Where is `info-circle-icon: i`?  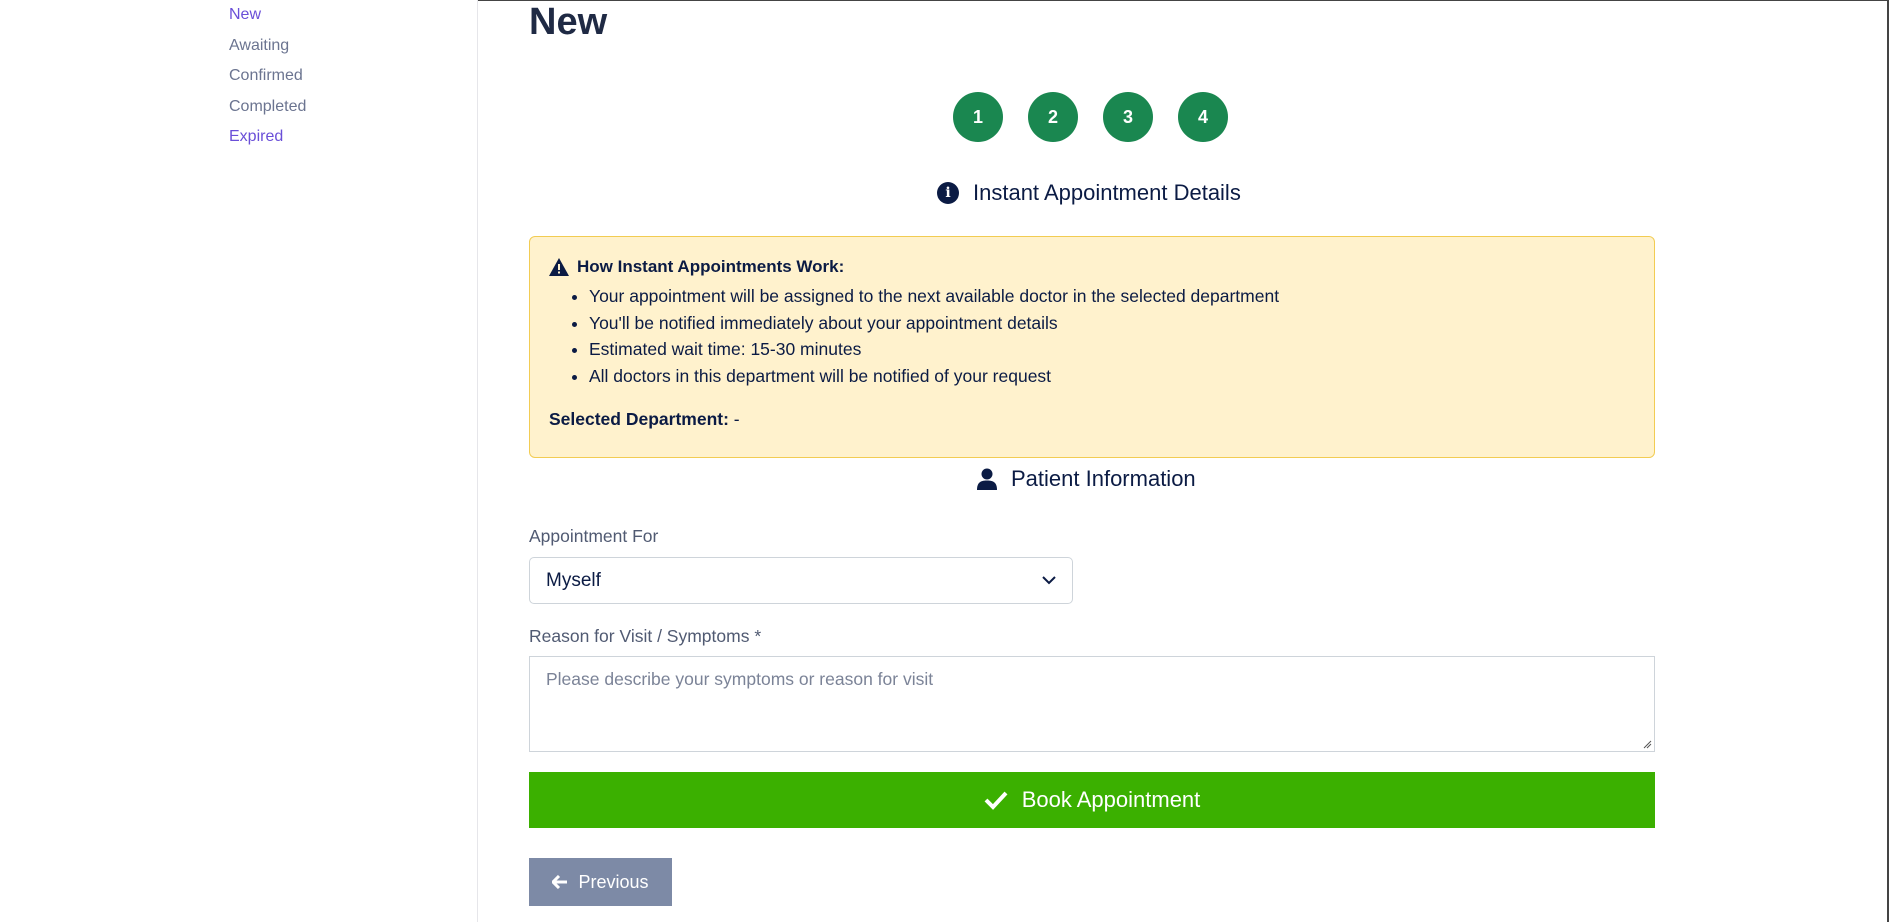 info-circle-icon: i is located at coordinates (948, 193).